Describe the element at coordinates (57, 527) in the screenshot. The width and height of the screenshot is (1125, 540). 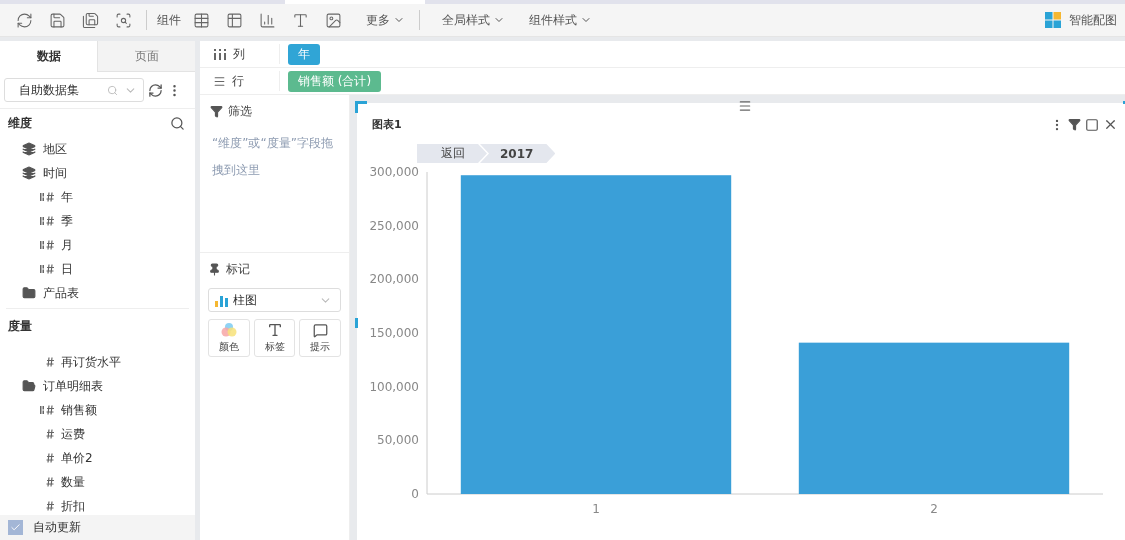
I see `checkbox-label: 自动更新` at that location.